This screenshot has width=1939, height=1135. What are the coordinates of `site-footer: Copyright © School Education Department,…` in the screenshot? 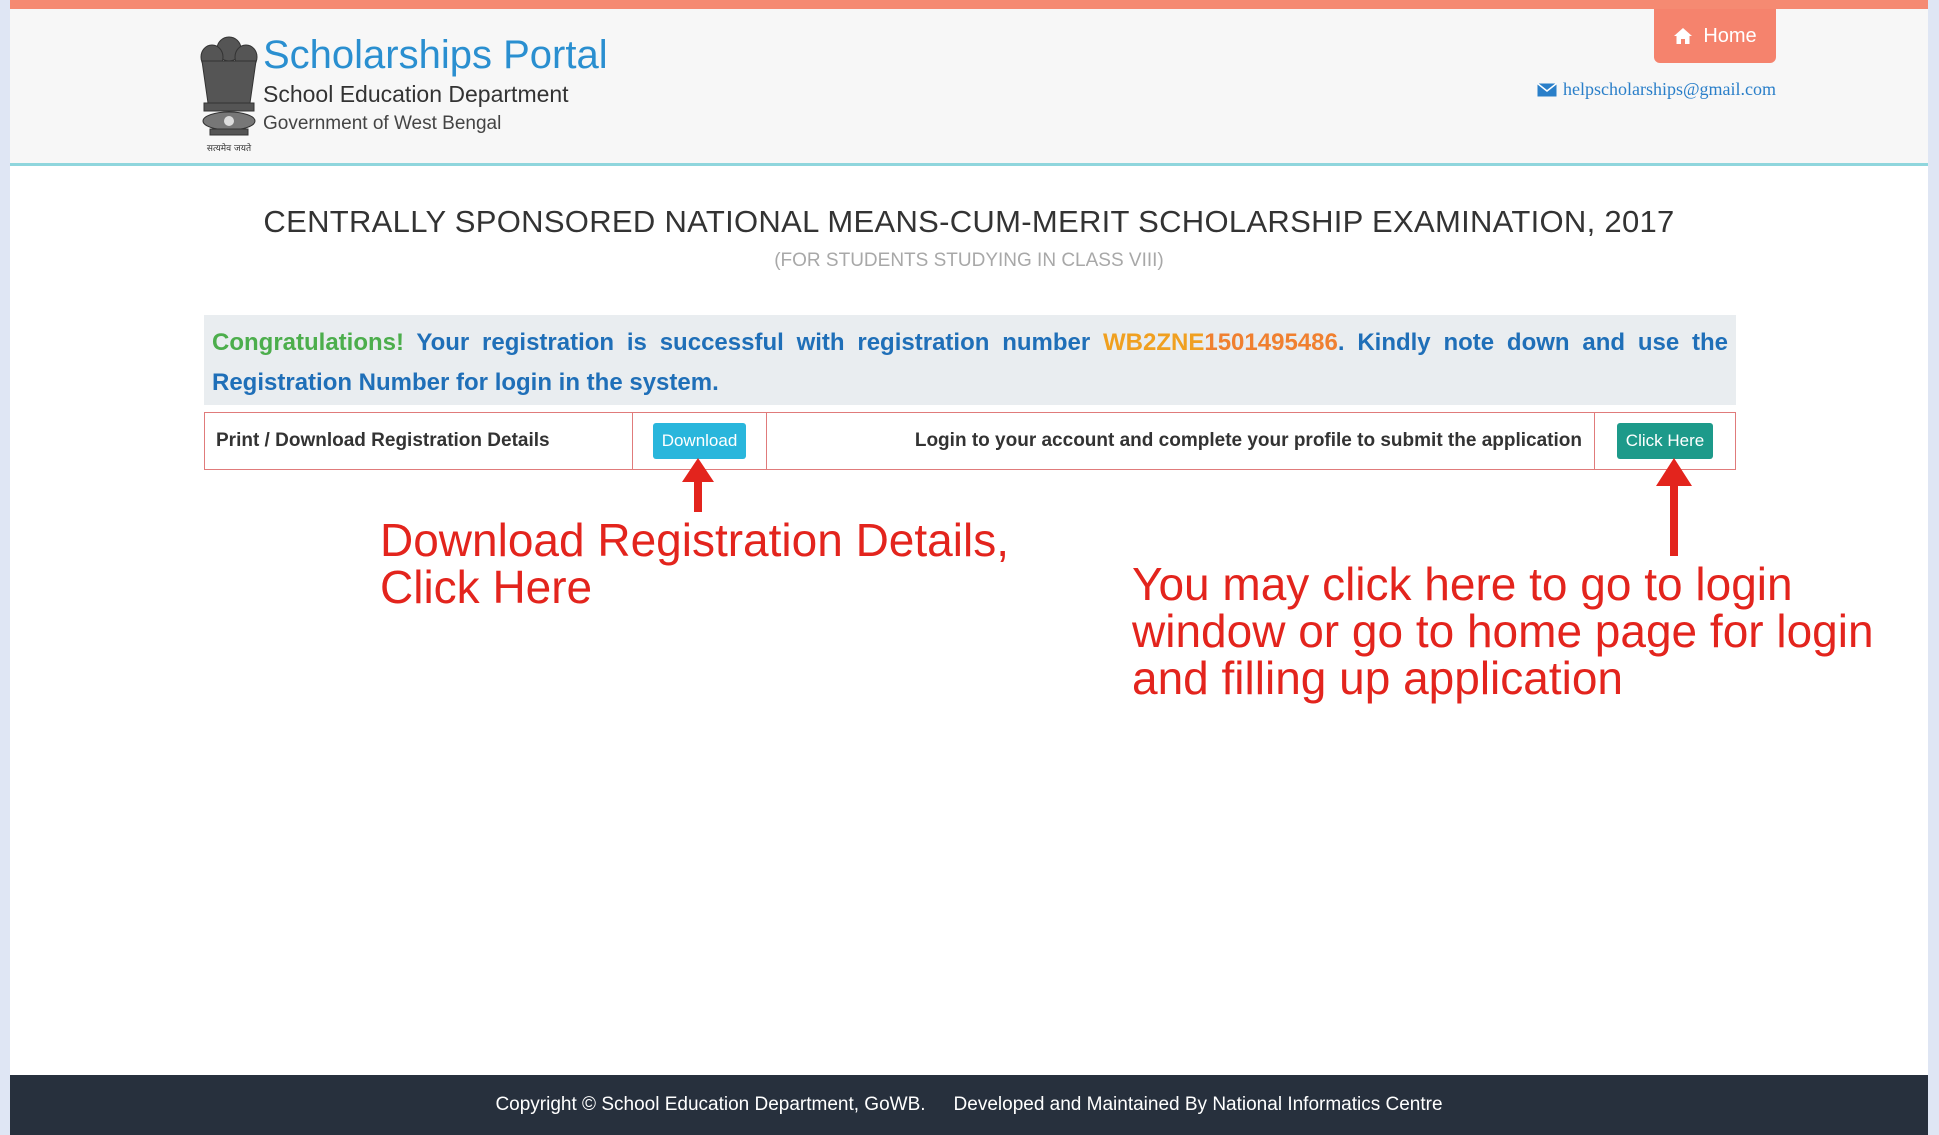 It's located at (969, 1105).